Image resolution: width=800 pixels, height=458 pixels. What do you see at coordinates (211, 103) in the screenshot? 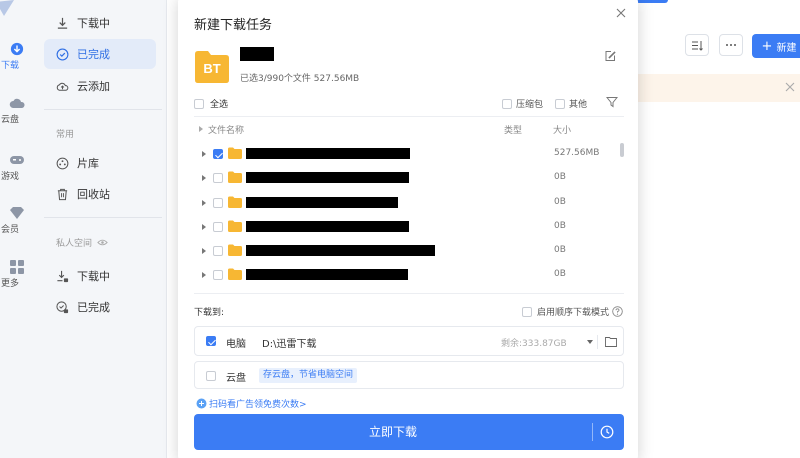
I see `select-all-toggle: 全选` at bounding box center [211, 103].